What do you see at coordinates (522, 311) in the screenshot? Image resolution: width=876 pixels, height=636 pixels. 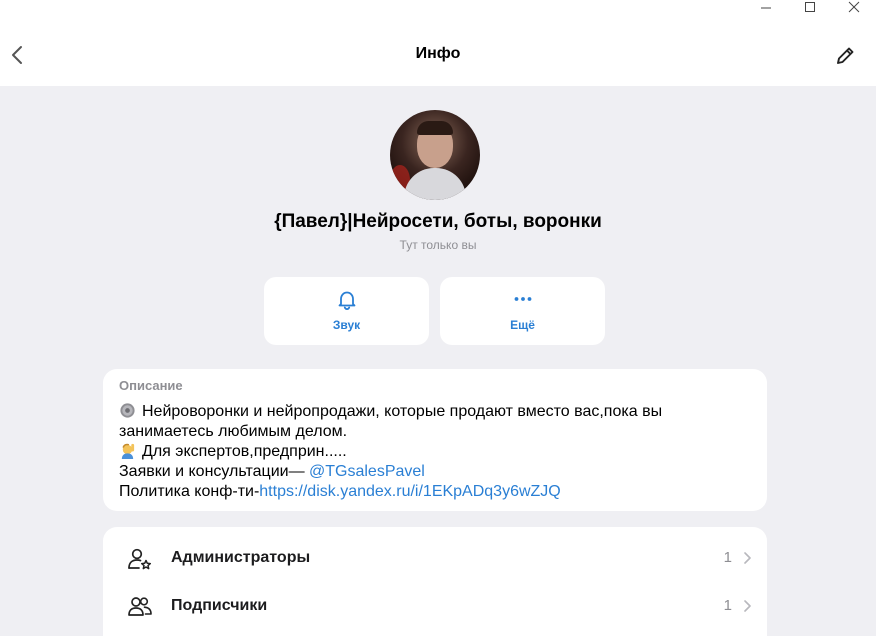 I see `more-button: Ещё` at bounding box center [522, 311].